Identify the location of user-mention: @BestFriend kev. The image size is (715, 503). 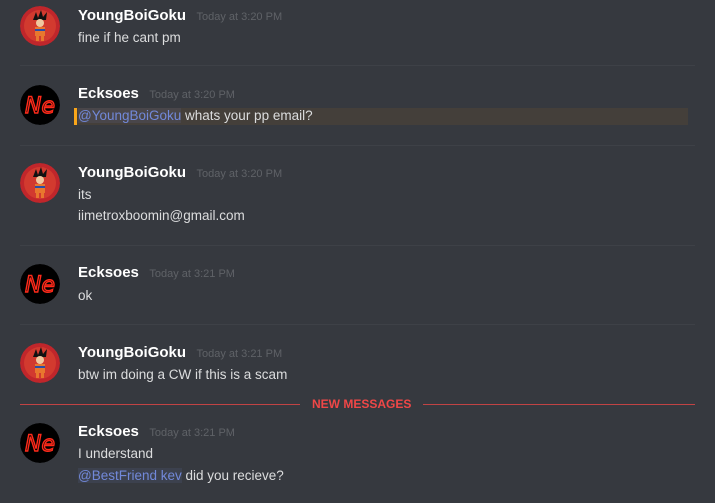
(130, 475).